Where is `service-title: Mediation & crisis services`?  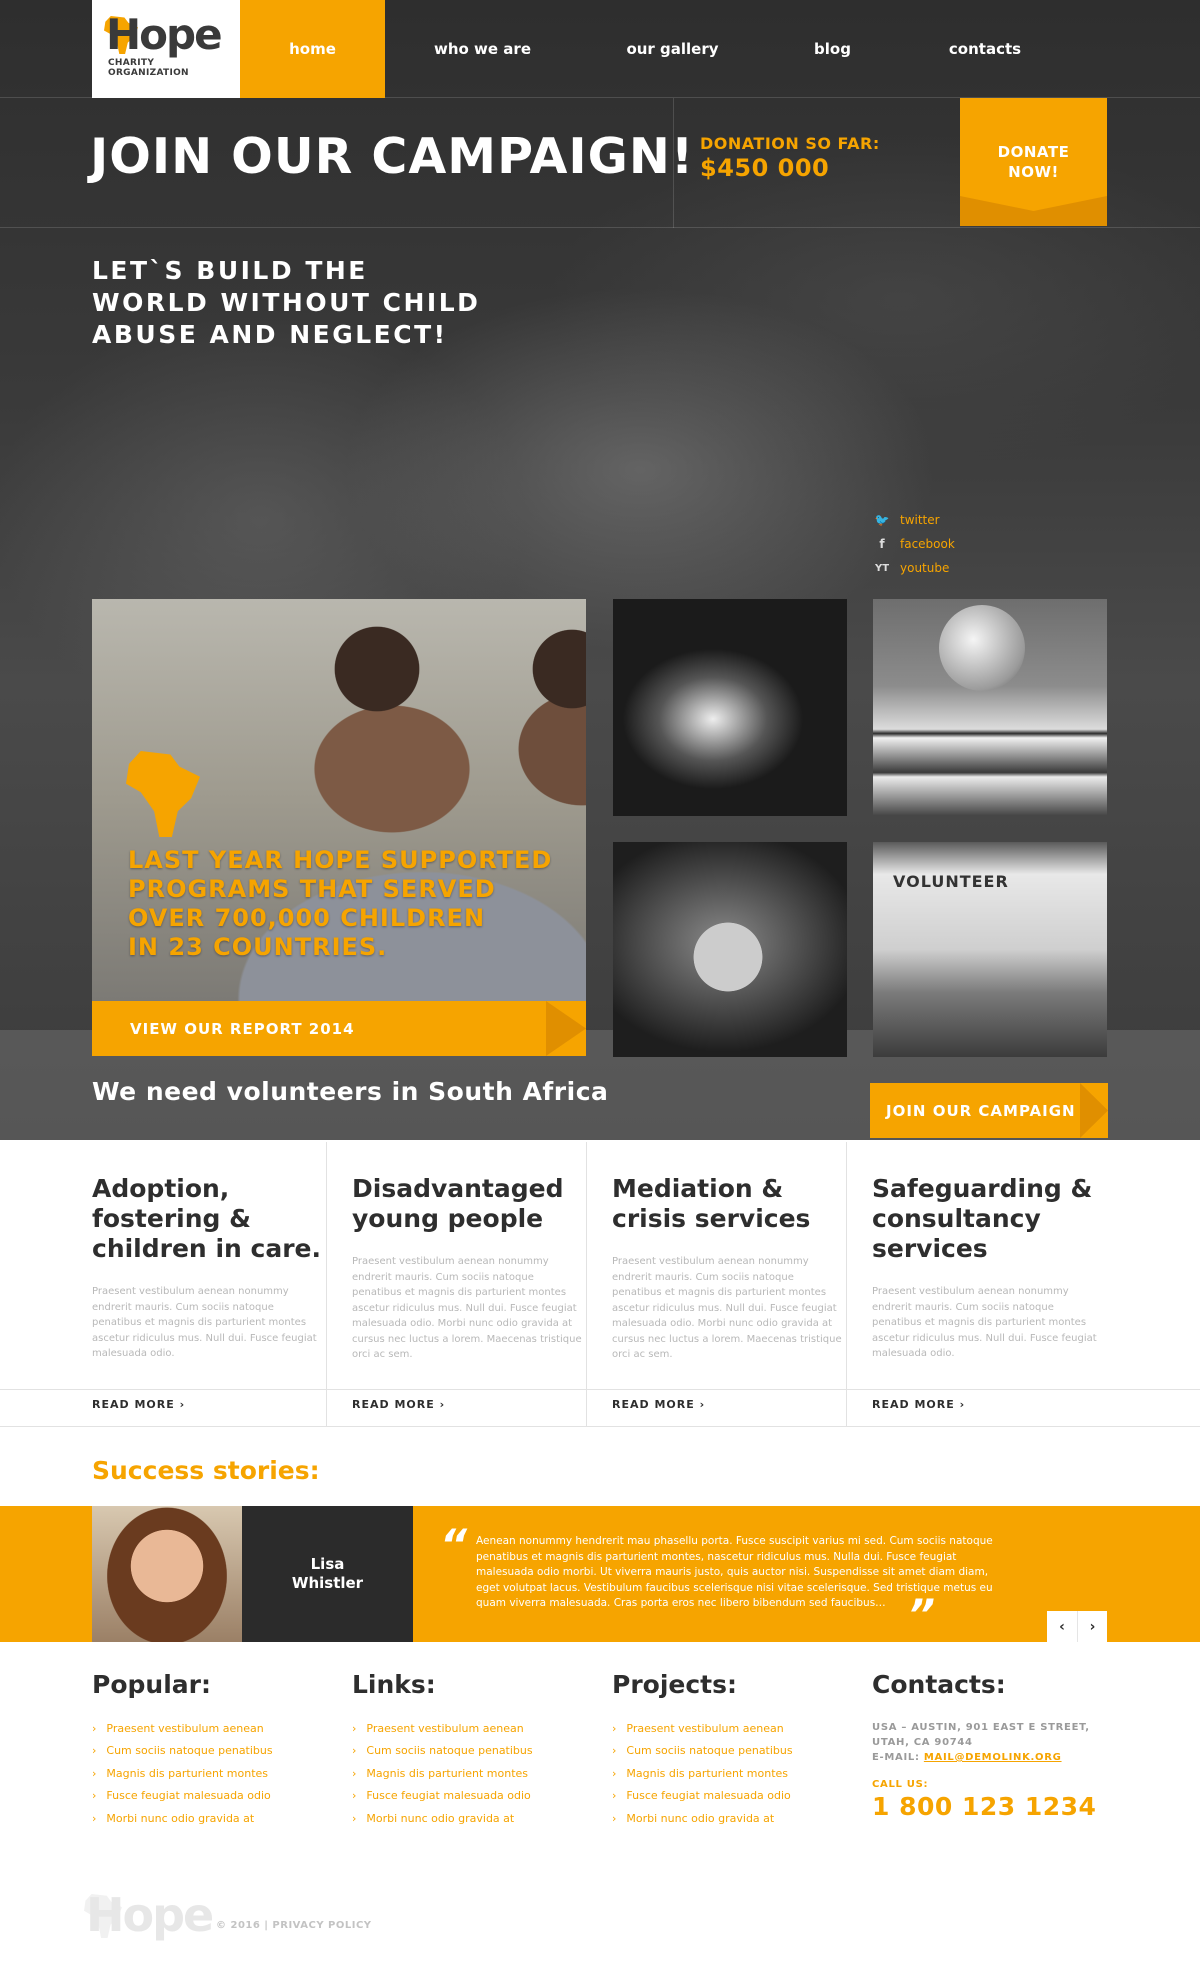 service-title: Mediation & crisis services is located at coordinates (711, 1203).